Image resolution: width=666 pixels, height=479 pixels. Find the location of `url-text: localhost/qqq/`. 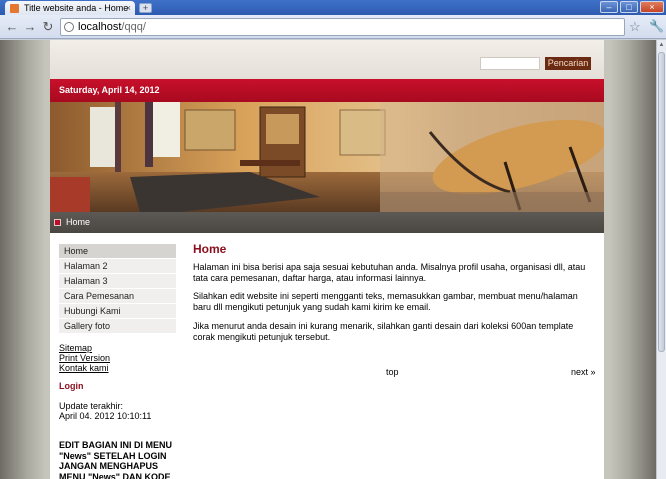

url-text: localhost/qqq/ is located at coordinates (112, 27).